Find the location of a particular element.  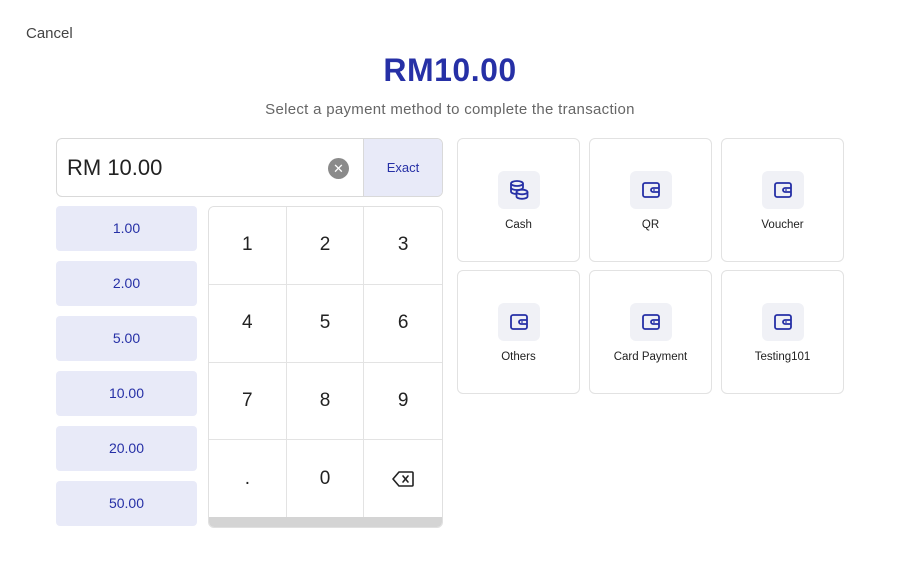

payment-method-label: Testing101 is located at coordinates (782, 357).